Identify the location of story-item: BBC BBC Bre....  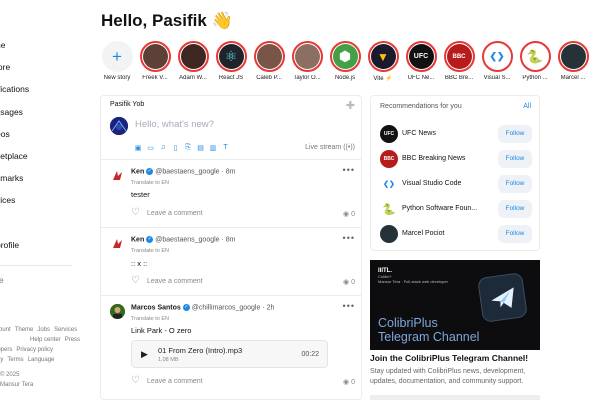
(459, 61).